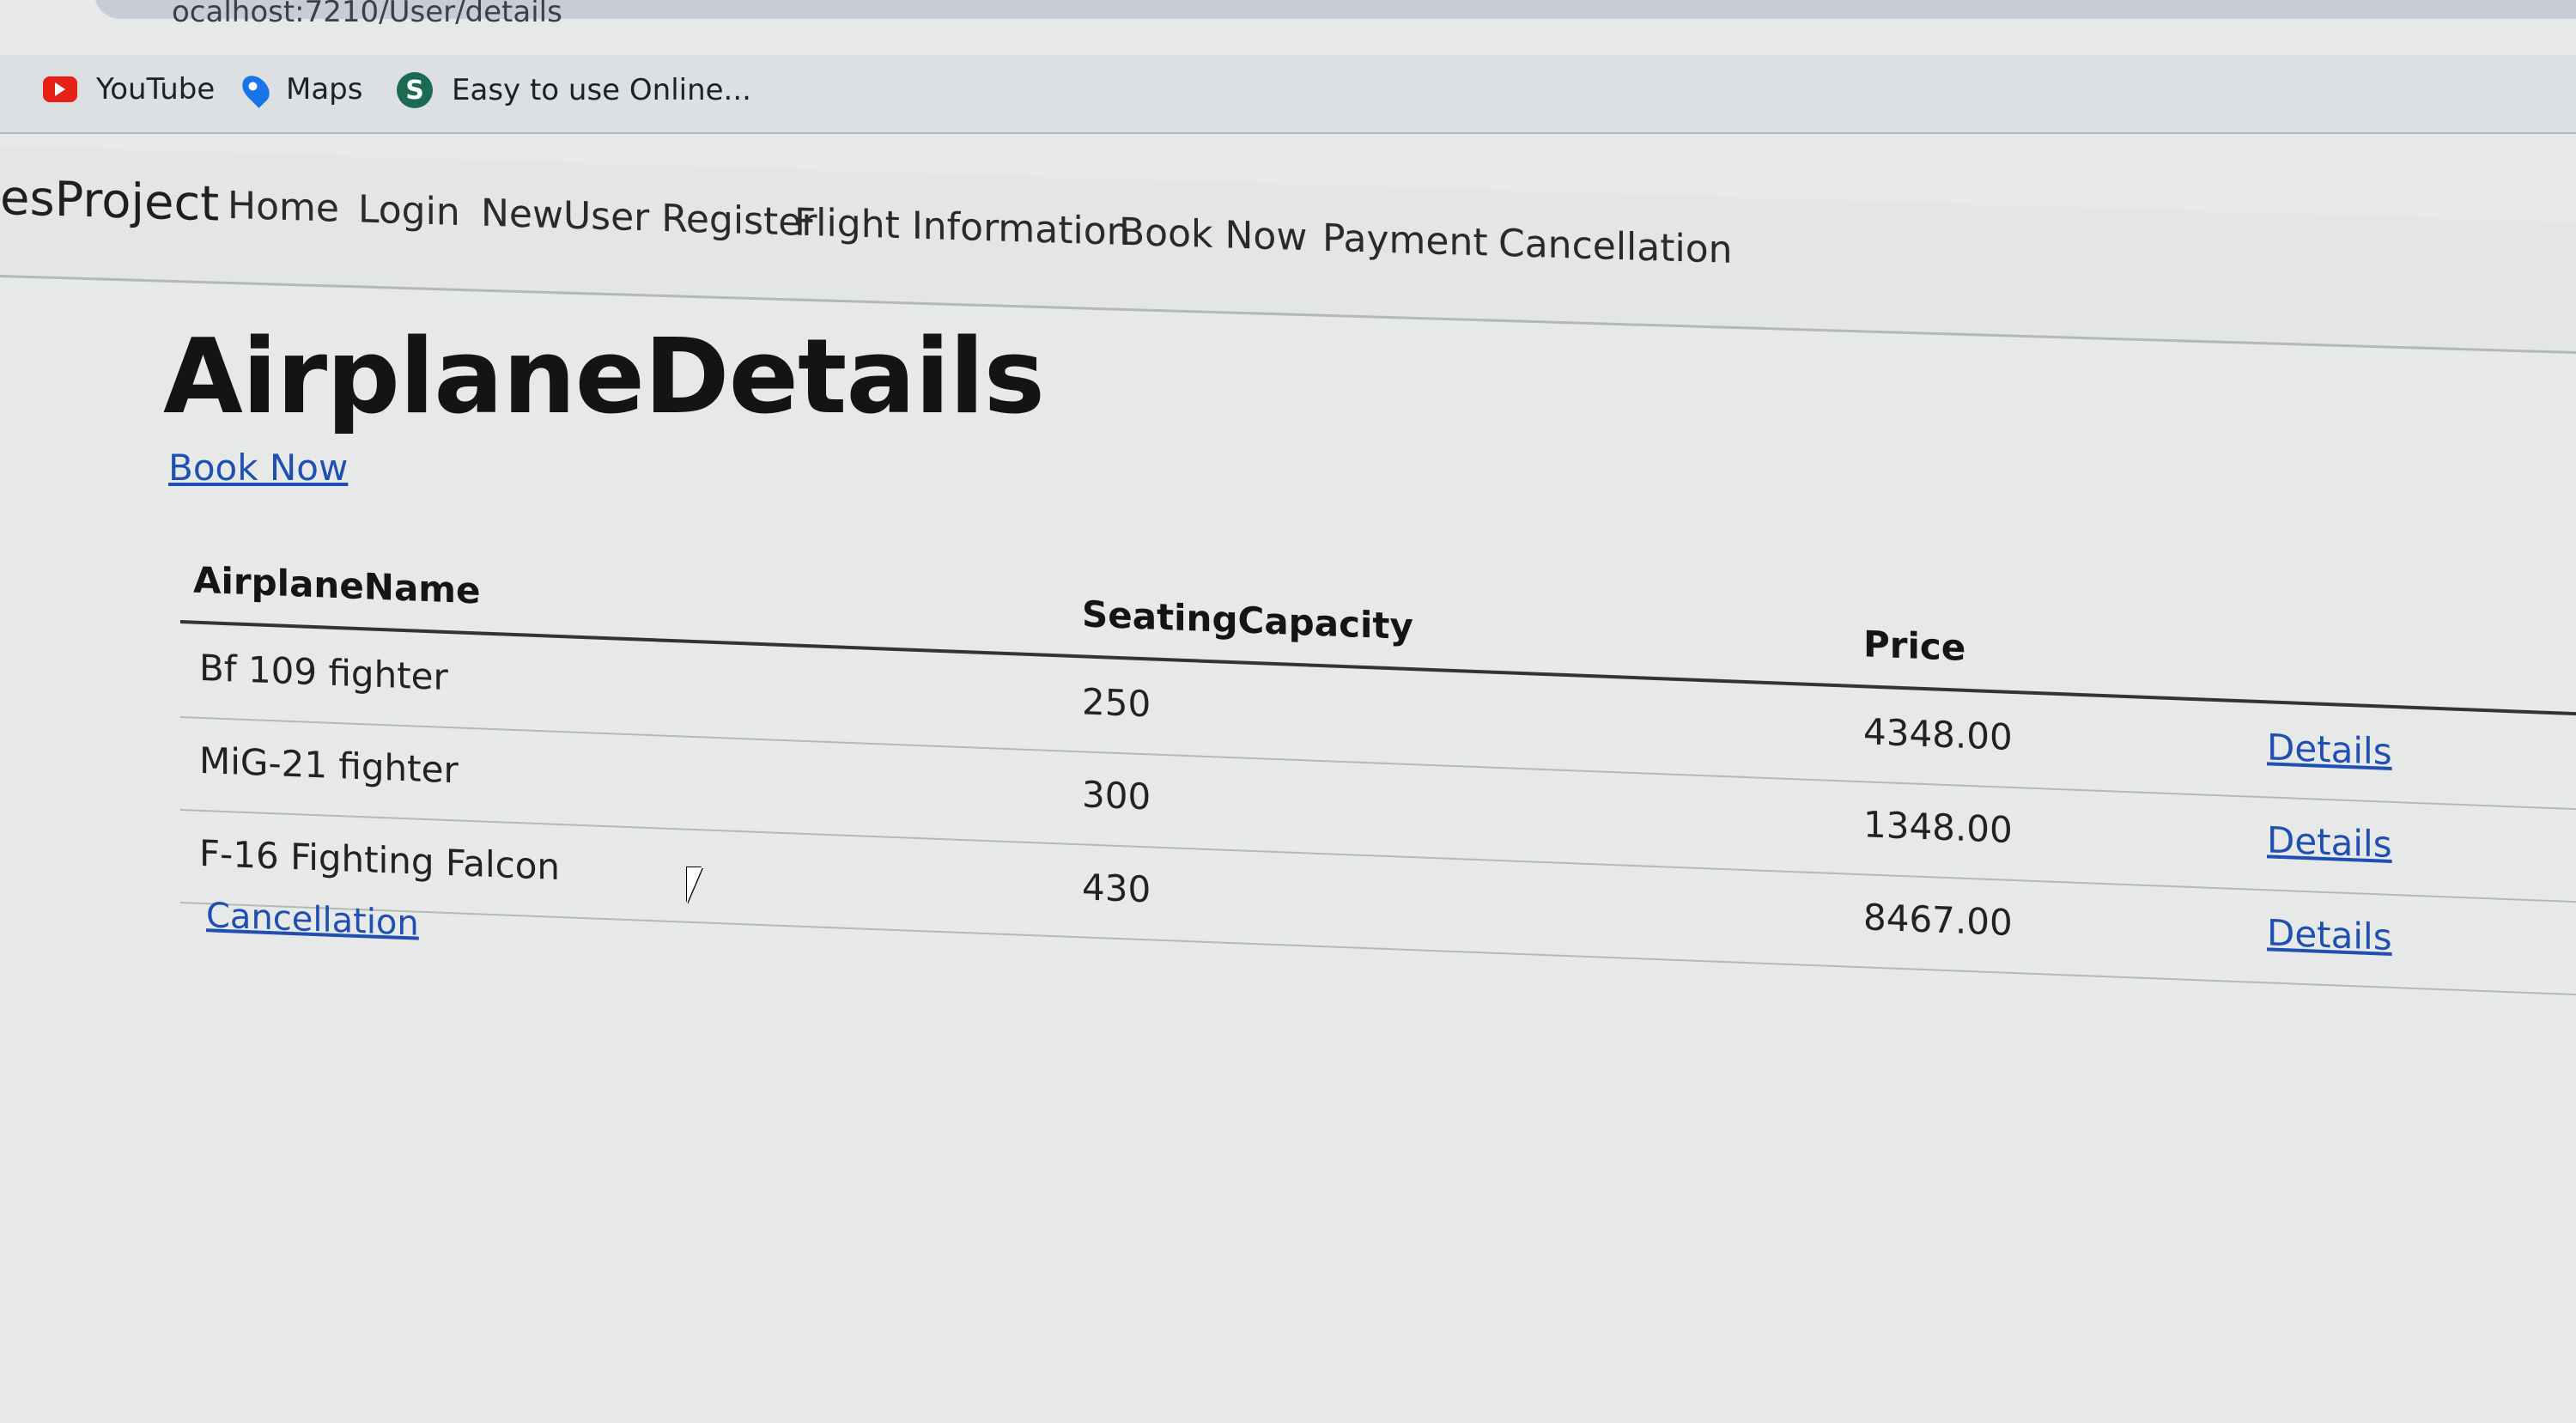  What do you see at coordinates (367, 14) in the screenshot?
I see `address-bar-url: ocalhost:7210/User/details` at bounding box center [367, 14].